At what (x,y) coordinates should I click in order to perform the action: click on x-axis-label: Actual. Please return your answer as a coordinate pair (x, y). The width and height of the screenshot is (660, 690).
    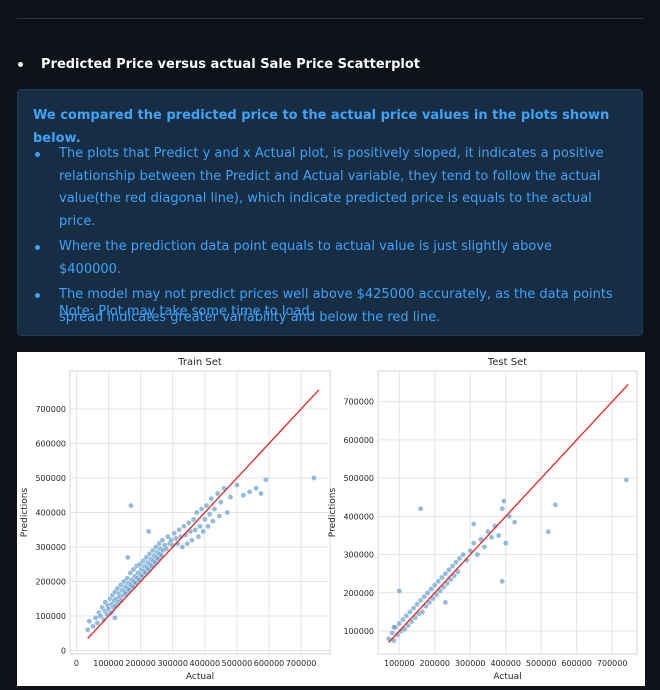
    Looking at the image, I should click on (507, 677).